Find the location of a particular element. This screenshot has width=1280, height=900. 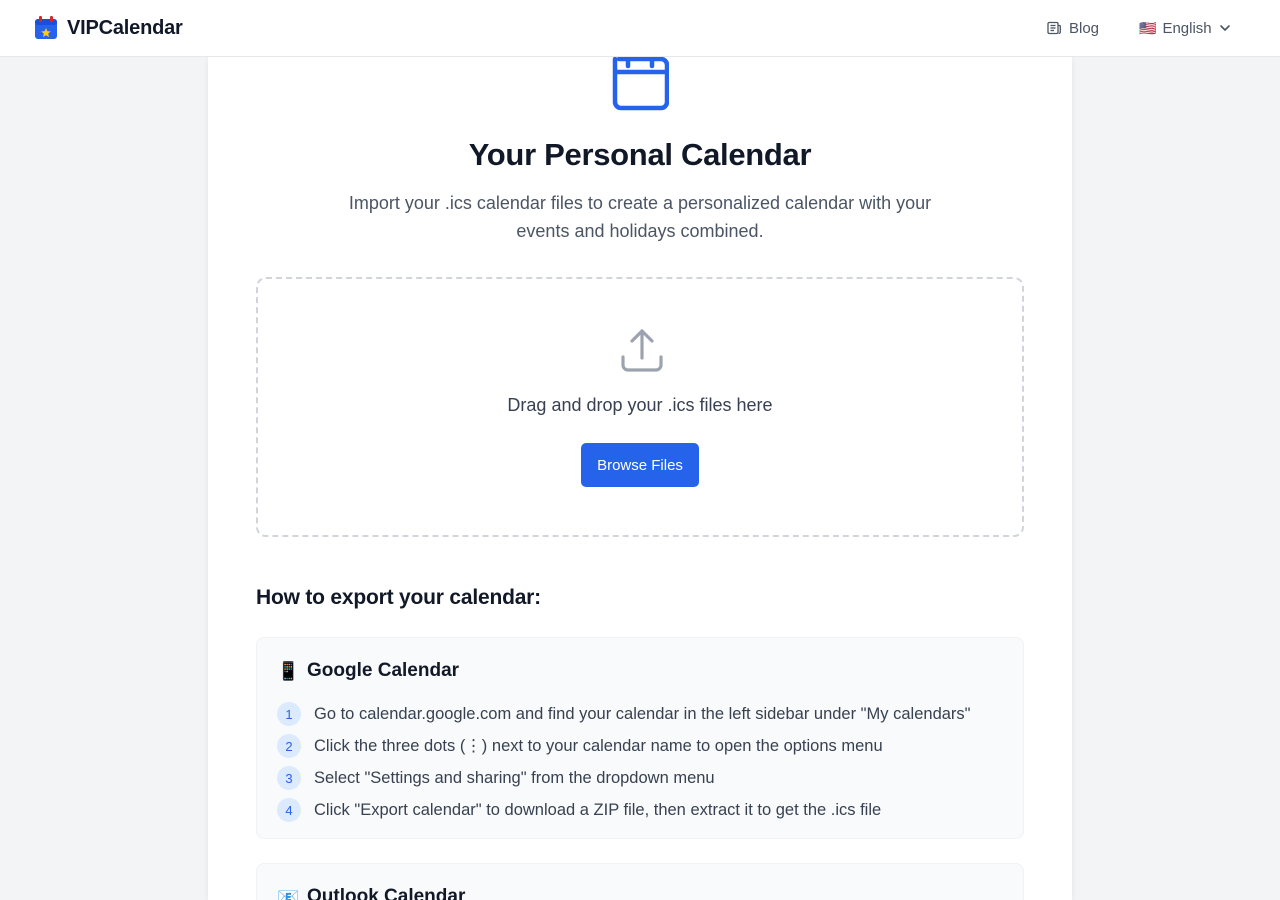

email-icon: 📧 is located at coordinates (288, 893).